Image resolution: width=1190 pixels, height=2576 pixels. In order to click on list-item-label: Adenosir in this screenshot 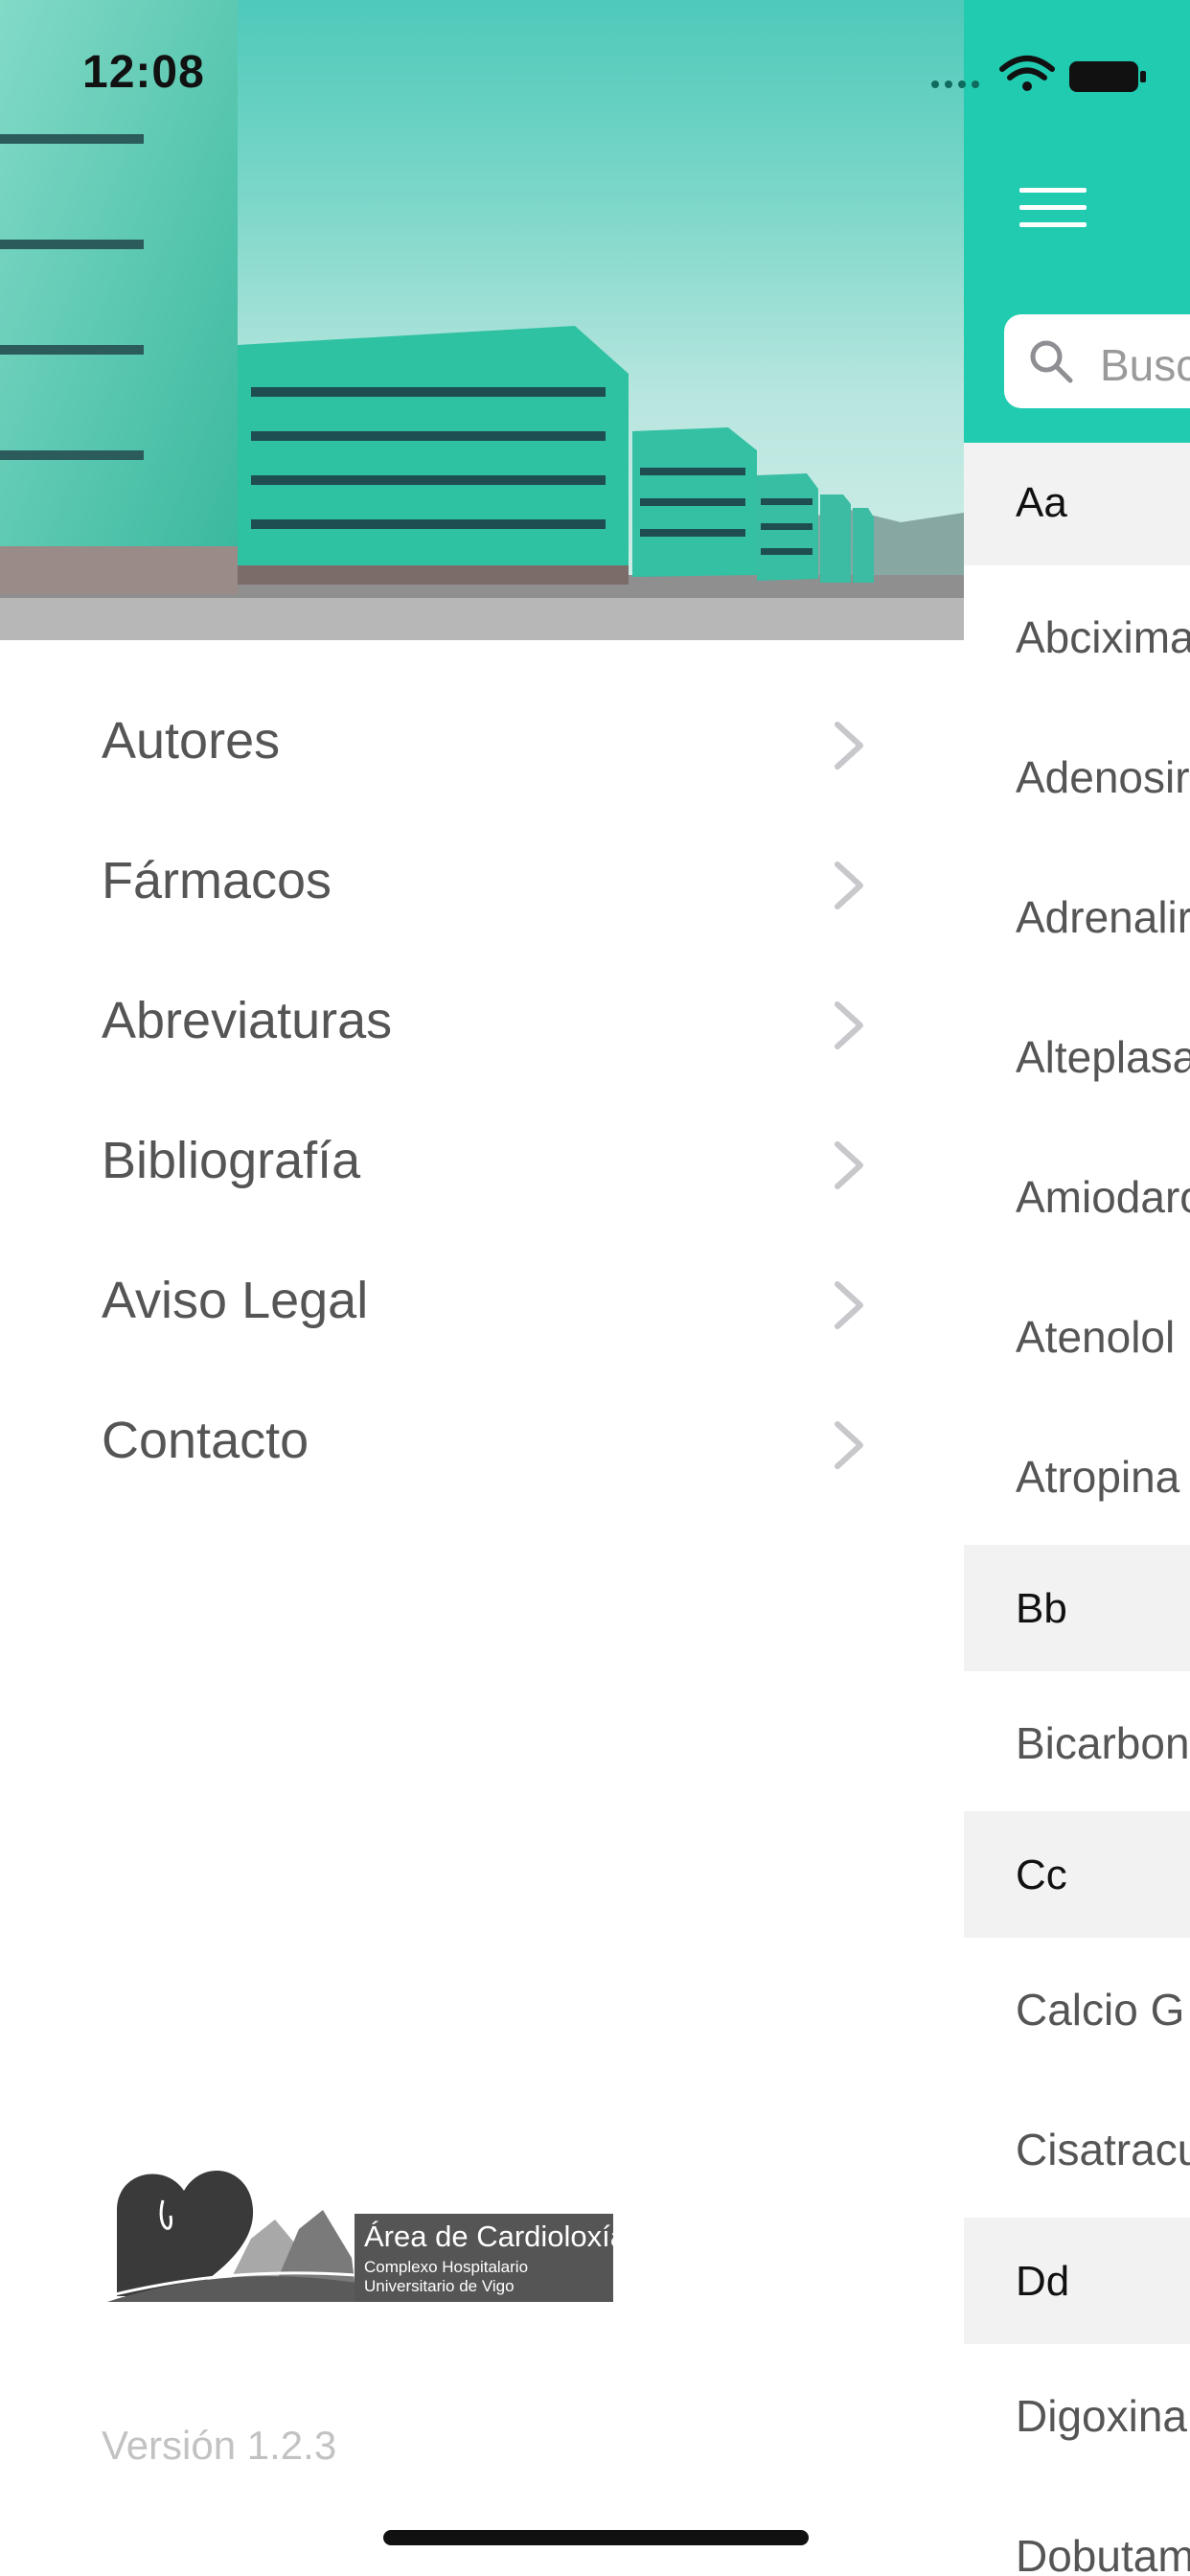, I will do `click(1103, 777)`.